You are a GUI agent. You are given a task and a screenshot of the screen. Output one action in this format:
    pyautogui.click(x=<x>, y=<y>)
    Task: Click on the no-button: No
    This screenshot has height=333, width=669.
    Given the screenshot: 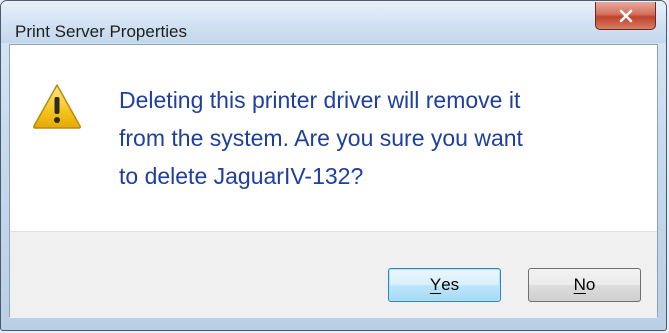 What is the action you would take?
    pyautogui.click(x=584, y=285)
    